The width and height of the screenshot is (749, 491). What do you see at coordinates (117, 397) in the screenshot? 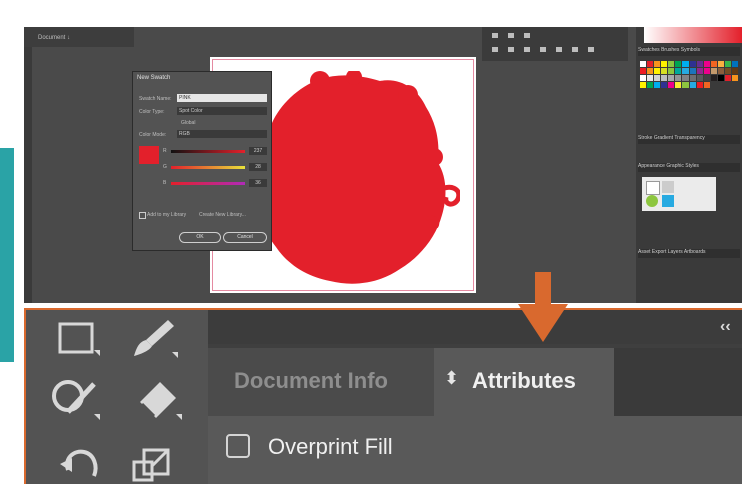
I see `tools-column` at bounding box center [117, 397].